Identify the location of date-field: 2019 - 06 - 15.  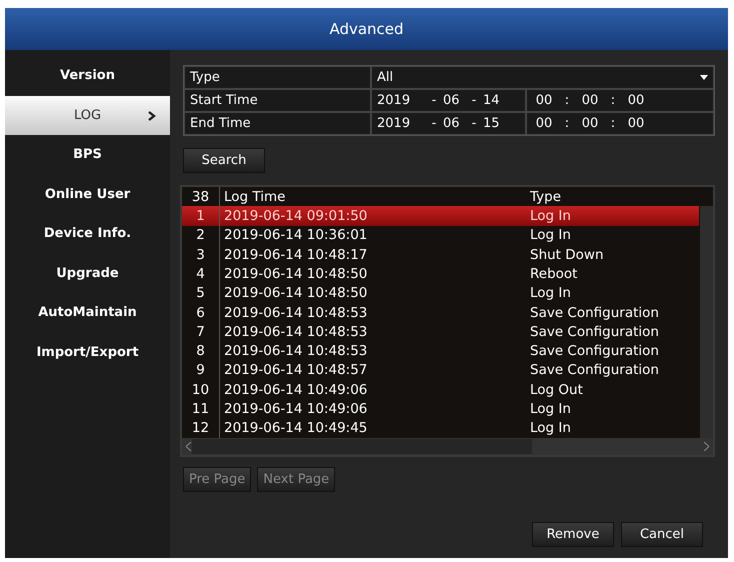
(448, 123).